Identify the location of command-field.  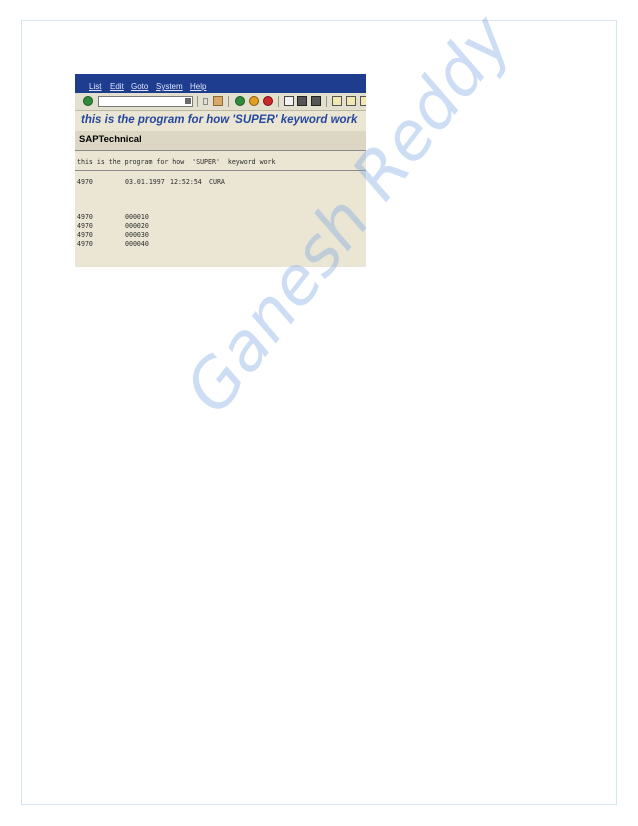
(145, 101).